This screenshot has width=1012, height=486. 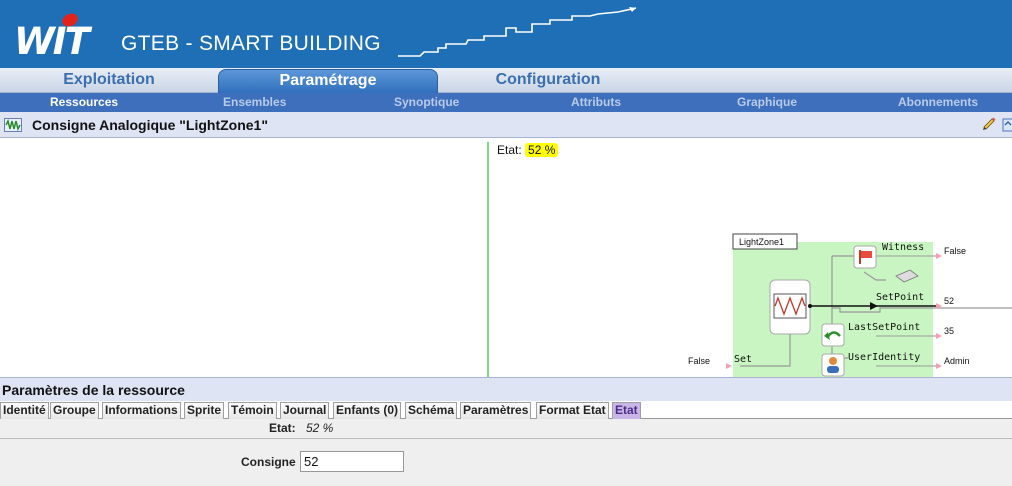 What do you see at coordinates (506, 438) in the screenshot?
I see `form-separator` at bounding box center [506, 438].